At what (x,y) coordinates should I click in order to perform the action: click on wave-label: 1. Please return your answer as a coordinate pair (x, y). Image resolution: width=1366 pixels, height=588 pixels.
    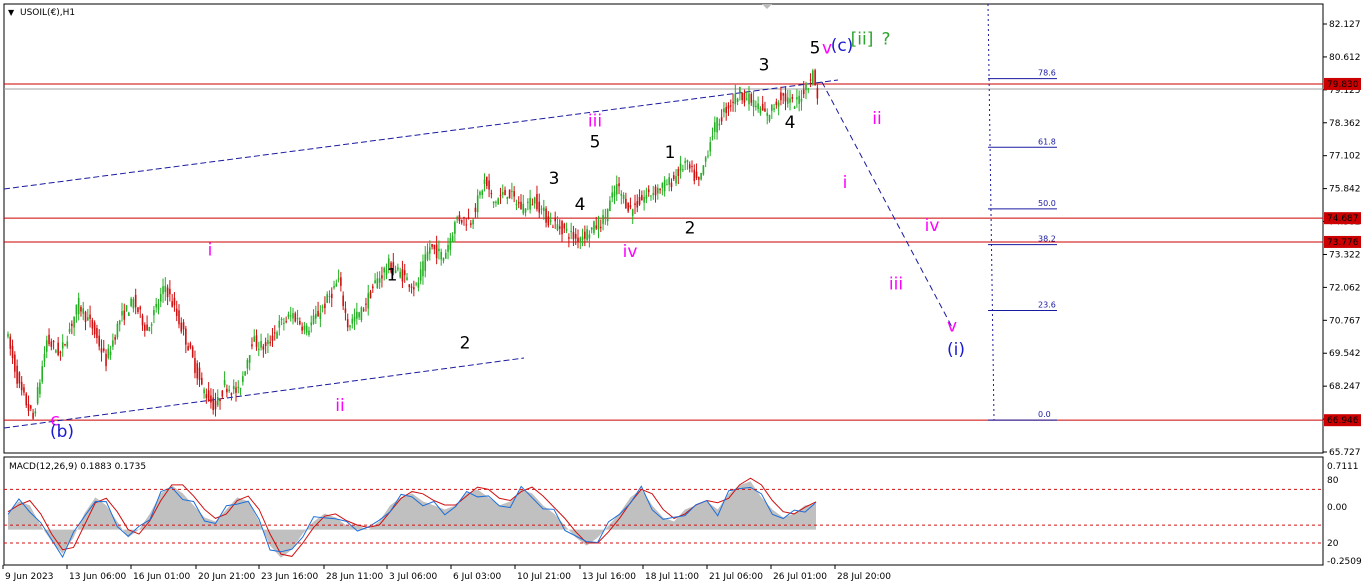
    Looking at the image, I should click on (392, 275).